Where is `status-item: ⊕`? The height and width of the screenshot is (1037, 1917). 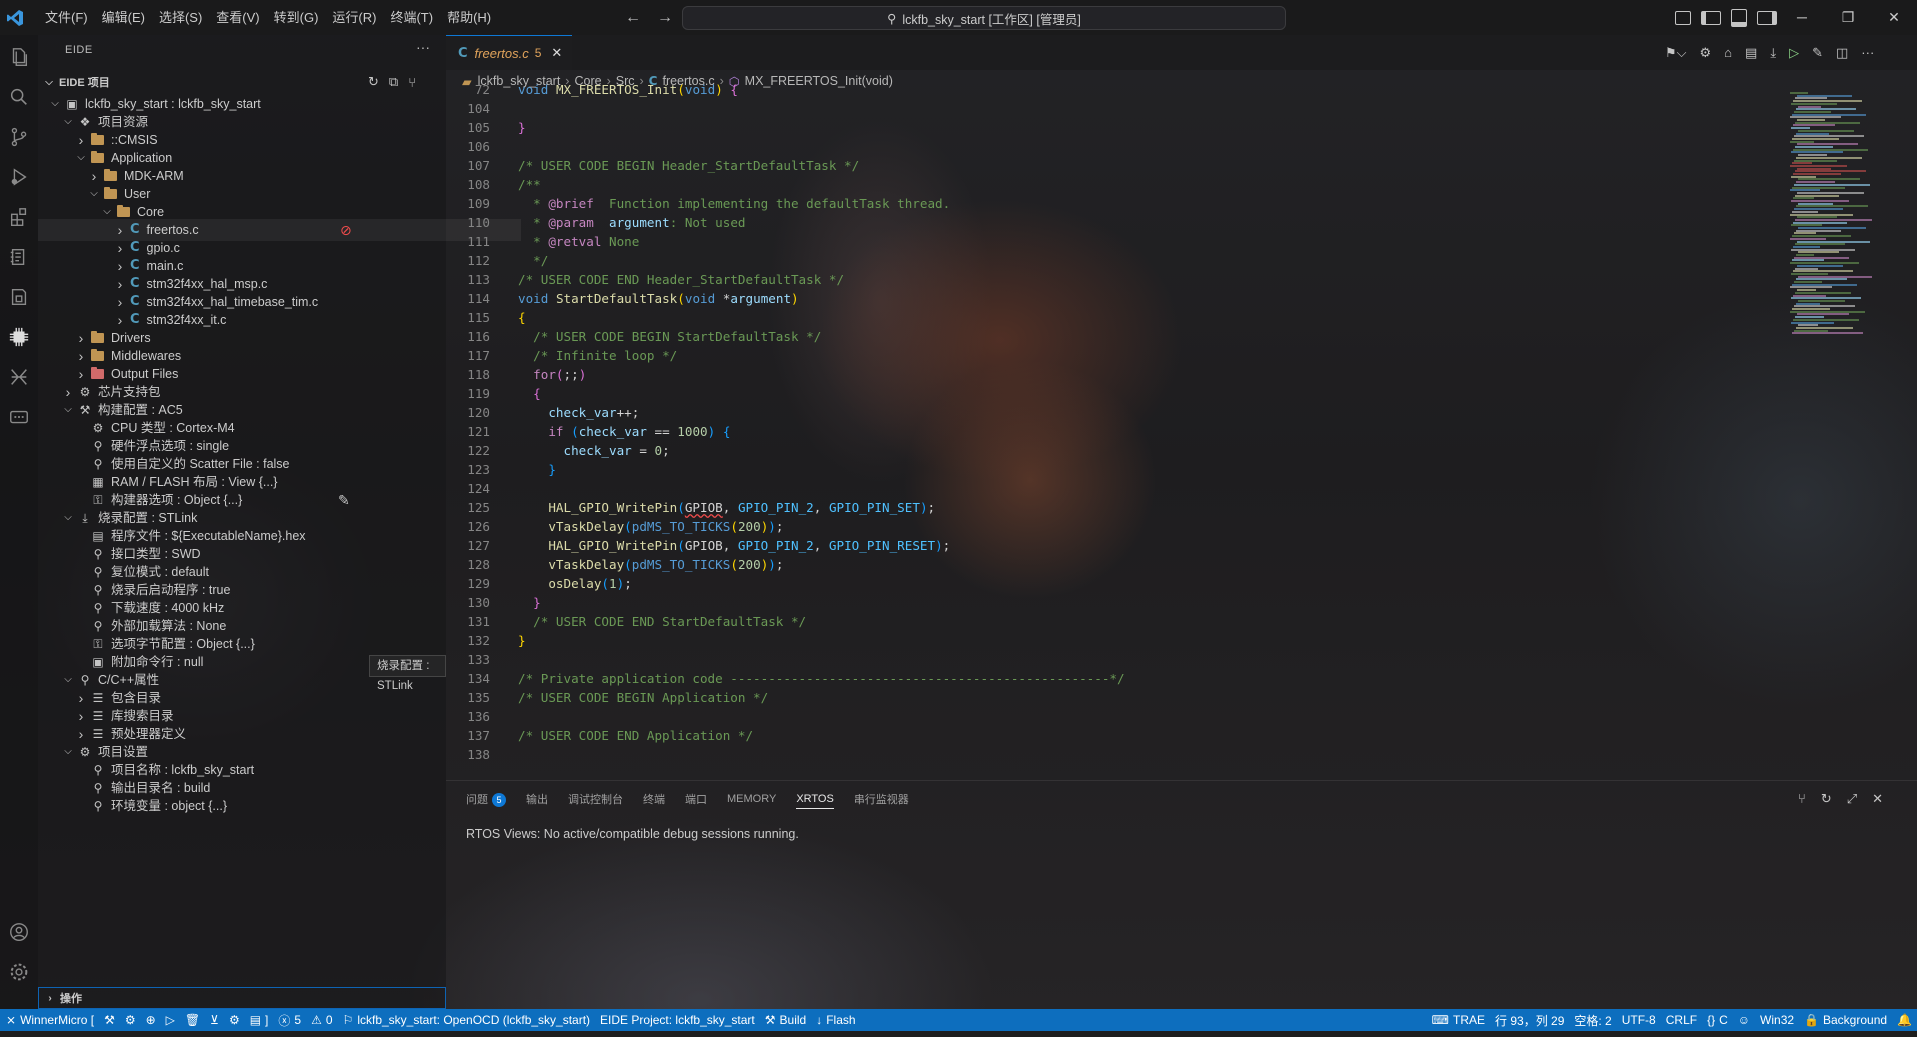
status-item: ⊕ is located at coordinates (151, 1020).